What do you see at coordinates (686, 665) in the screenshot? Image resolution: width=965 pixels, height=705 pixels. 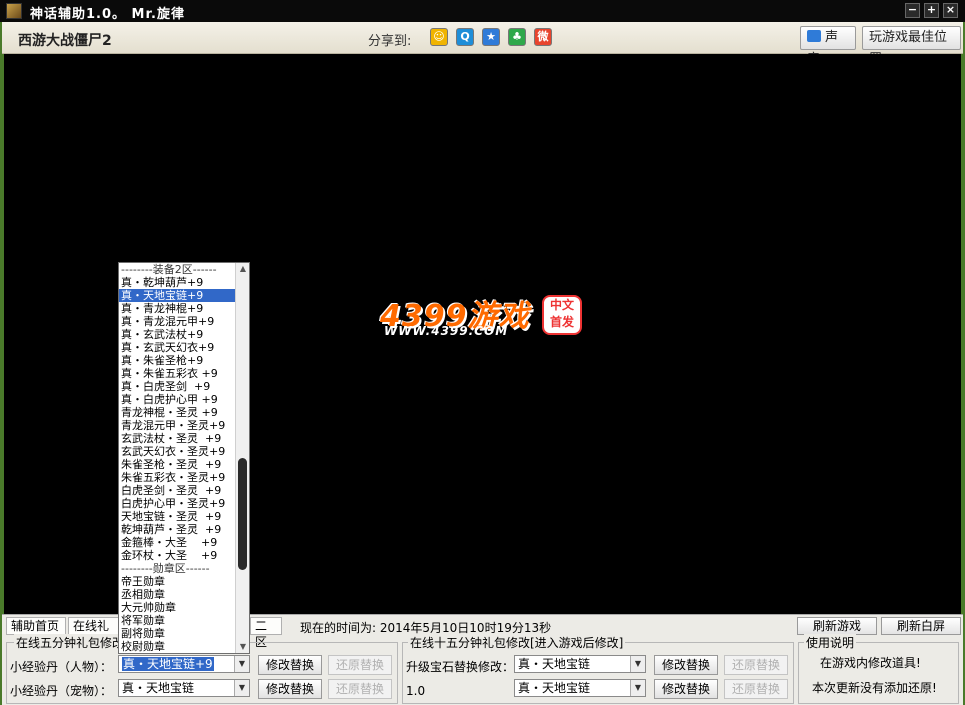 I see `modify-replace-button-3: 修改替换` at bounding box center [686, 665].